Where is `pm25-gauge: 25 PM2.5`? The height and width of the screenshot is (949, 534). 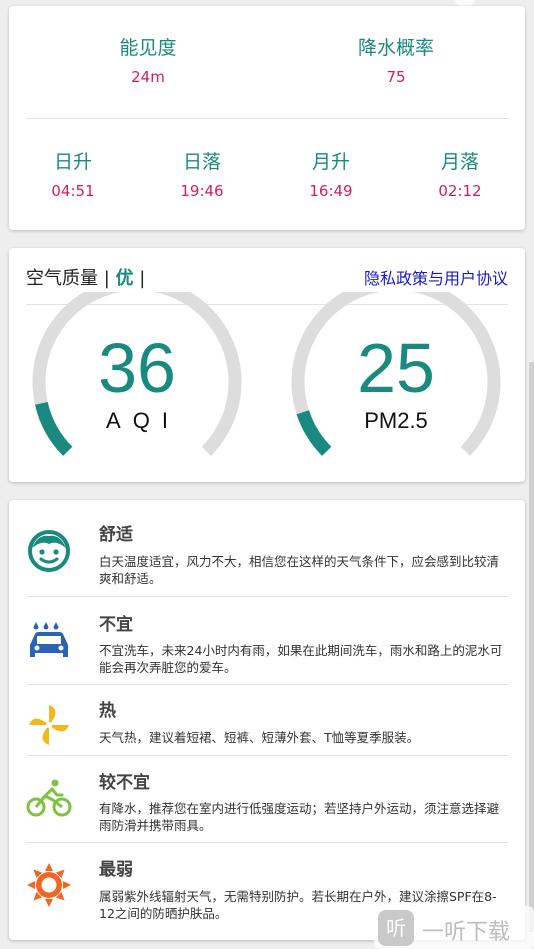 pm25-gauge: 25 PM2.5 is located at coordinates (396, 387).